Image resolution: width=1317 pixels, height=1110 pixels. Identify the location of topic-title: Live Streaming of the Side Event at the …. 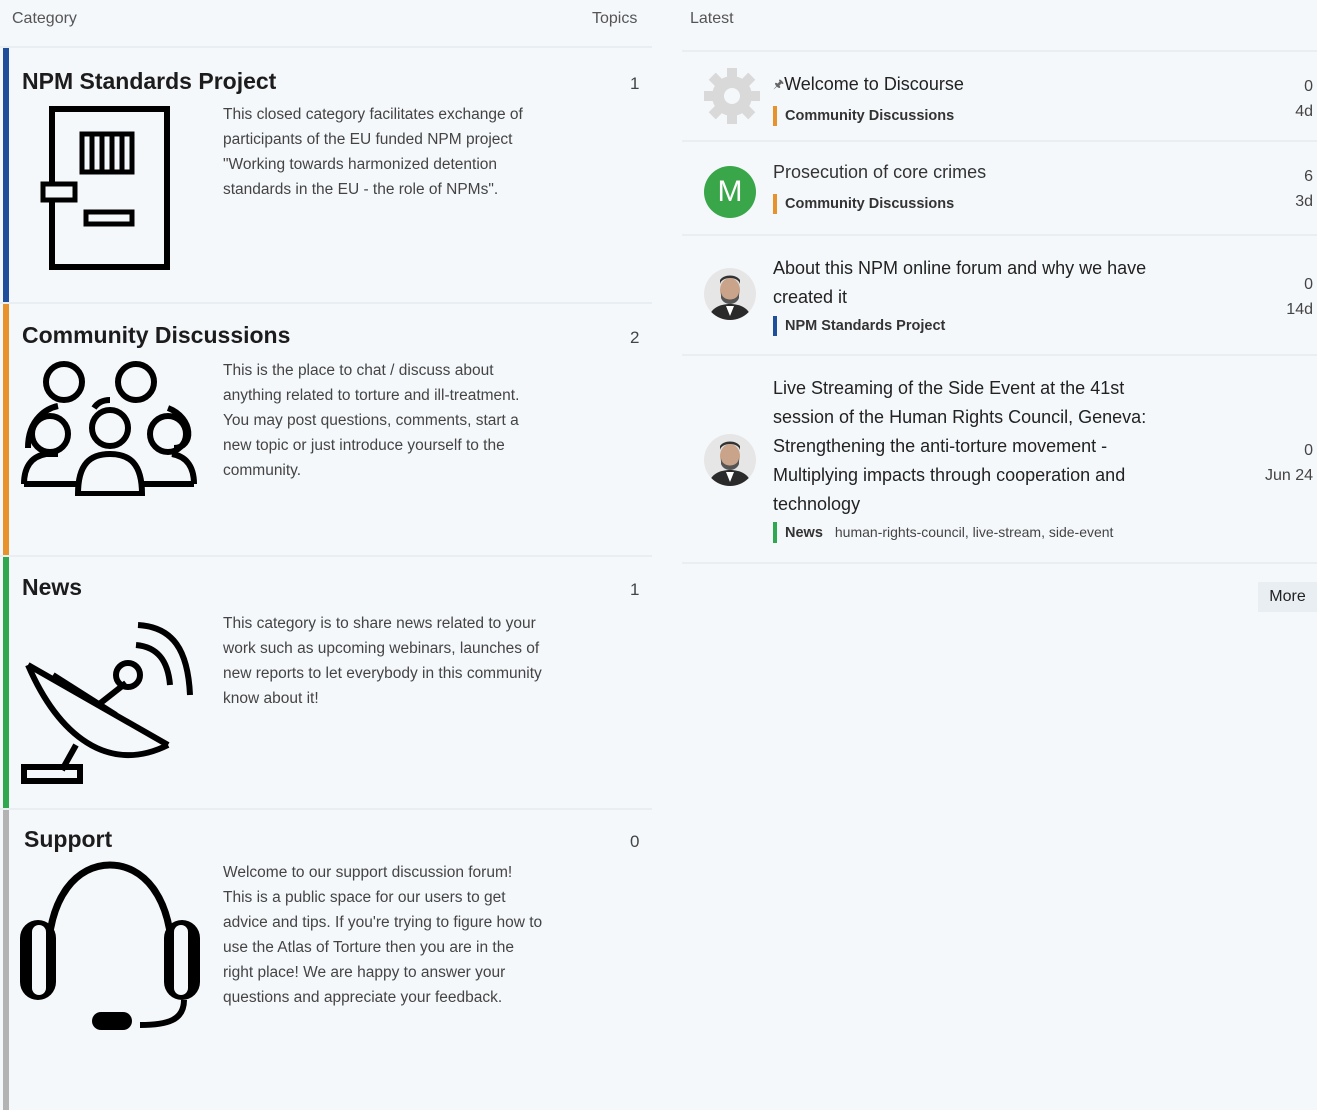
(973, 446).